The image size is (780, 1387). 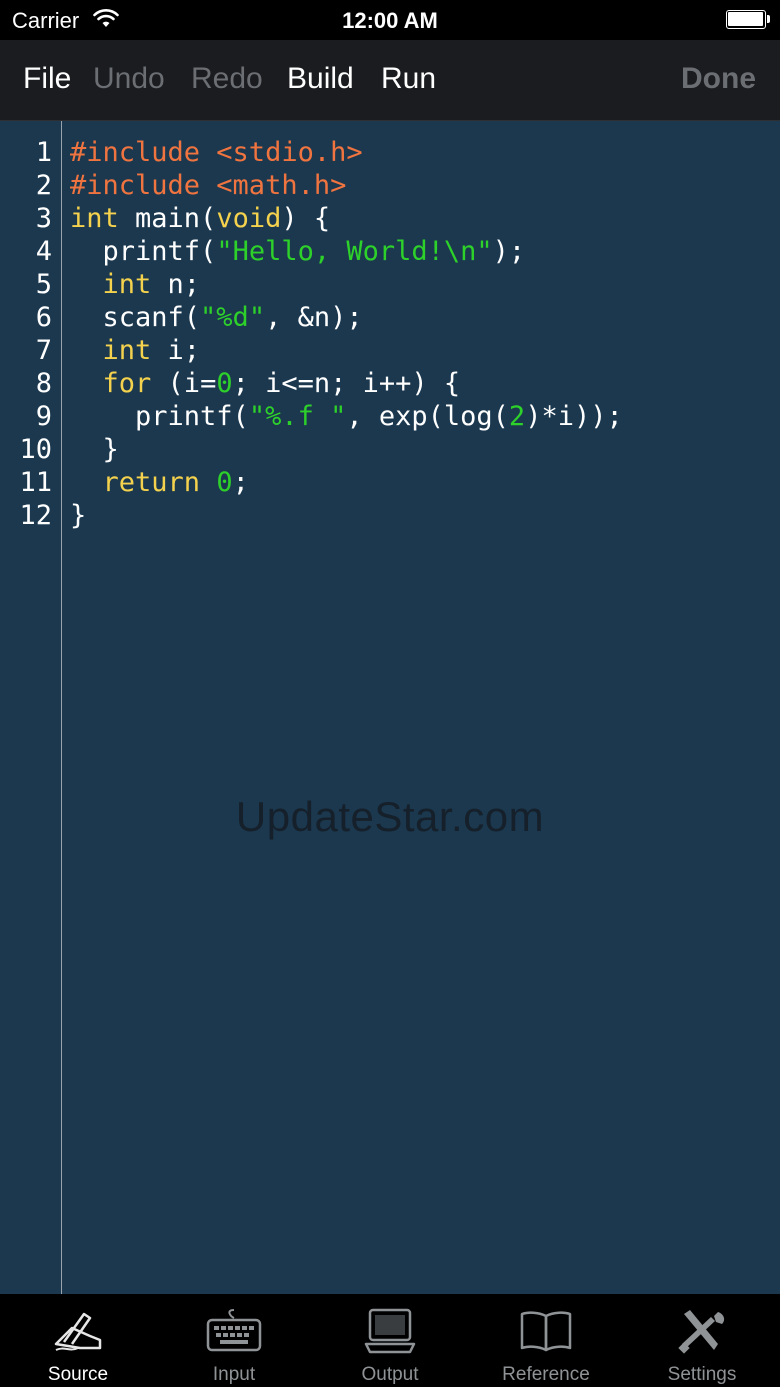 I want to click on line-number: 7, so click(x=43, y=350).